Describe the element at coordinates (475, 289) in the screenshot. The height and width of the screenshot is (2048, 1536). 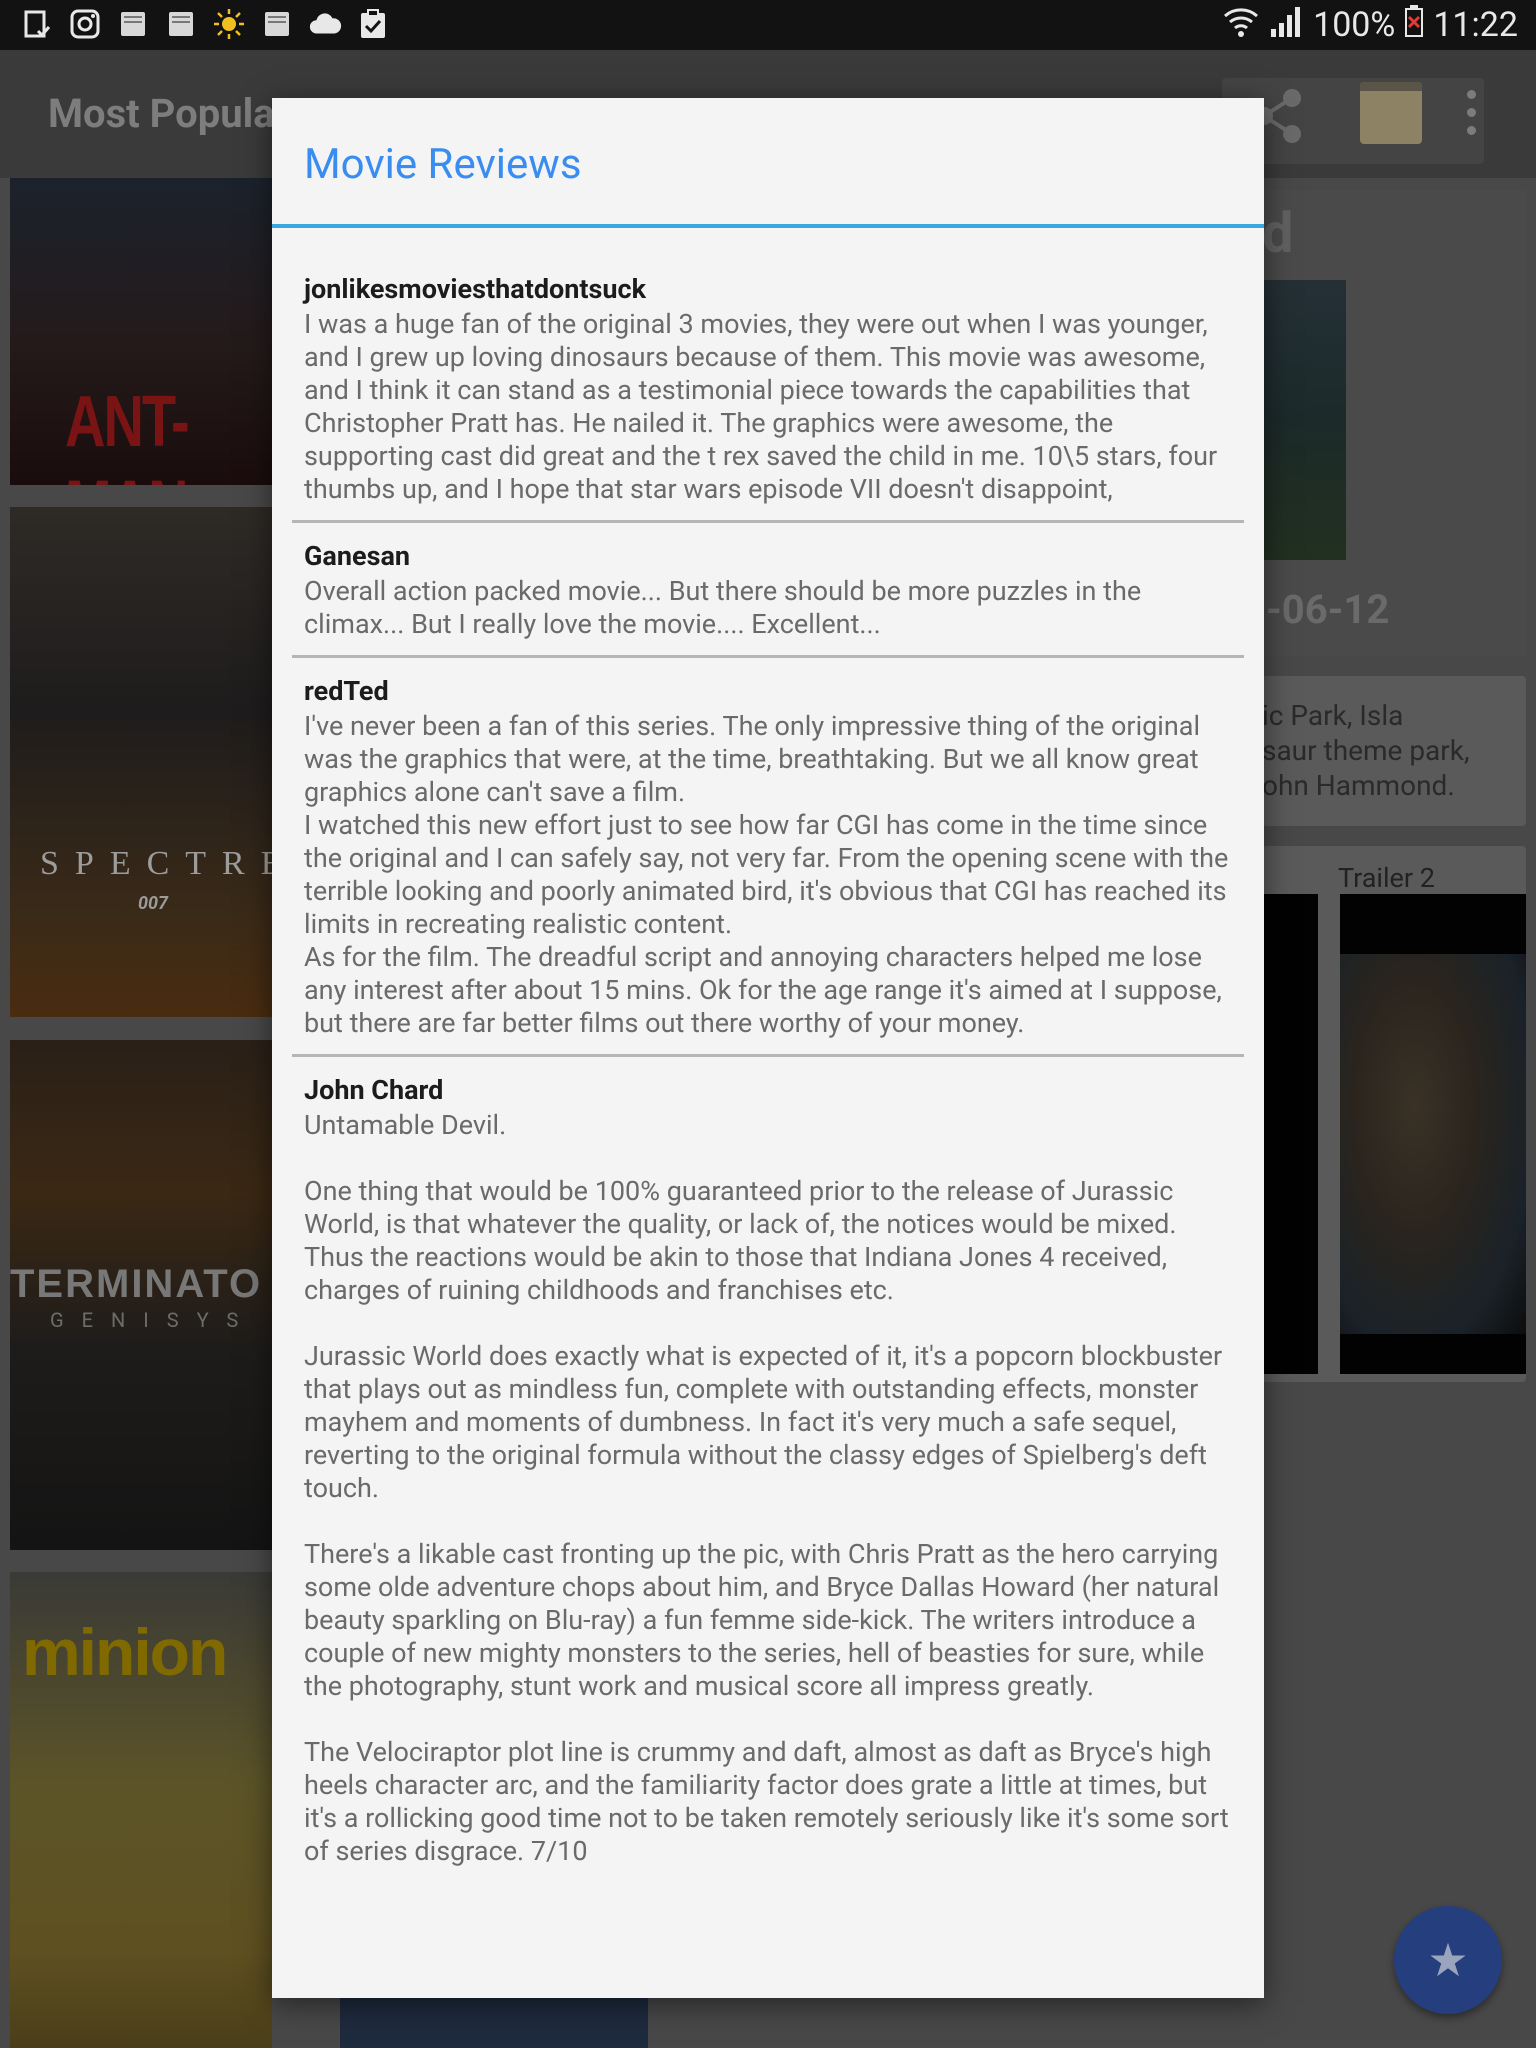
I see `review-author: jonlikesmoviesthatdontsuck` at that location.